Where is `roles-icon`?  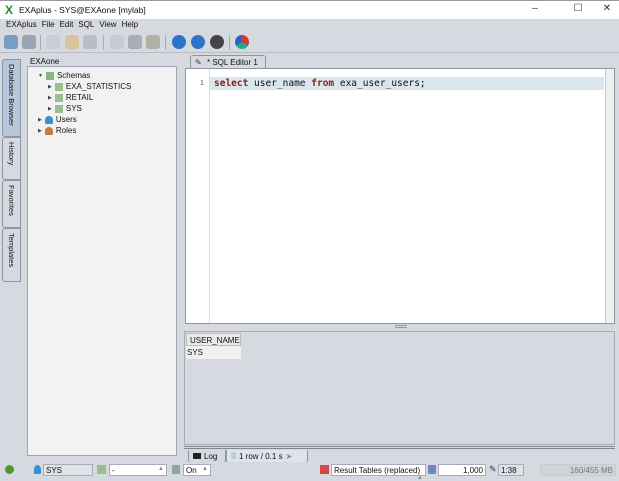
roles-icon is located at coordinates (48, 130).